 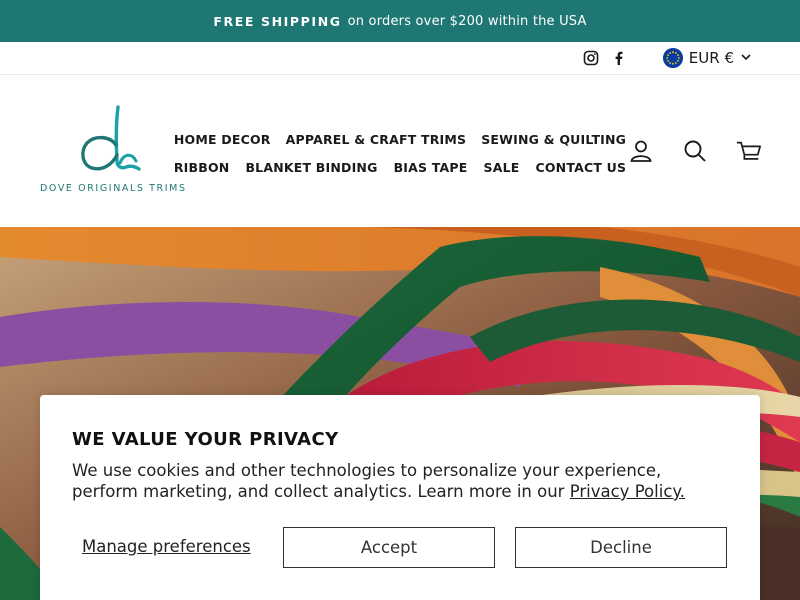 I want to click on nav-item-bias-tape: BIAS TAPE, so click(x=431, y=167).